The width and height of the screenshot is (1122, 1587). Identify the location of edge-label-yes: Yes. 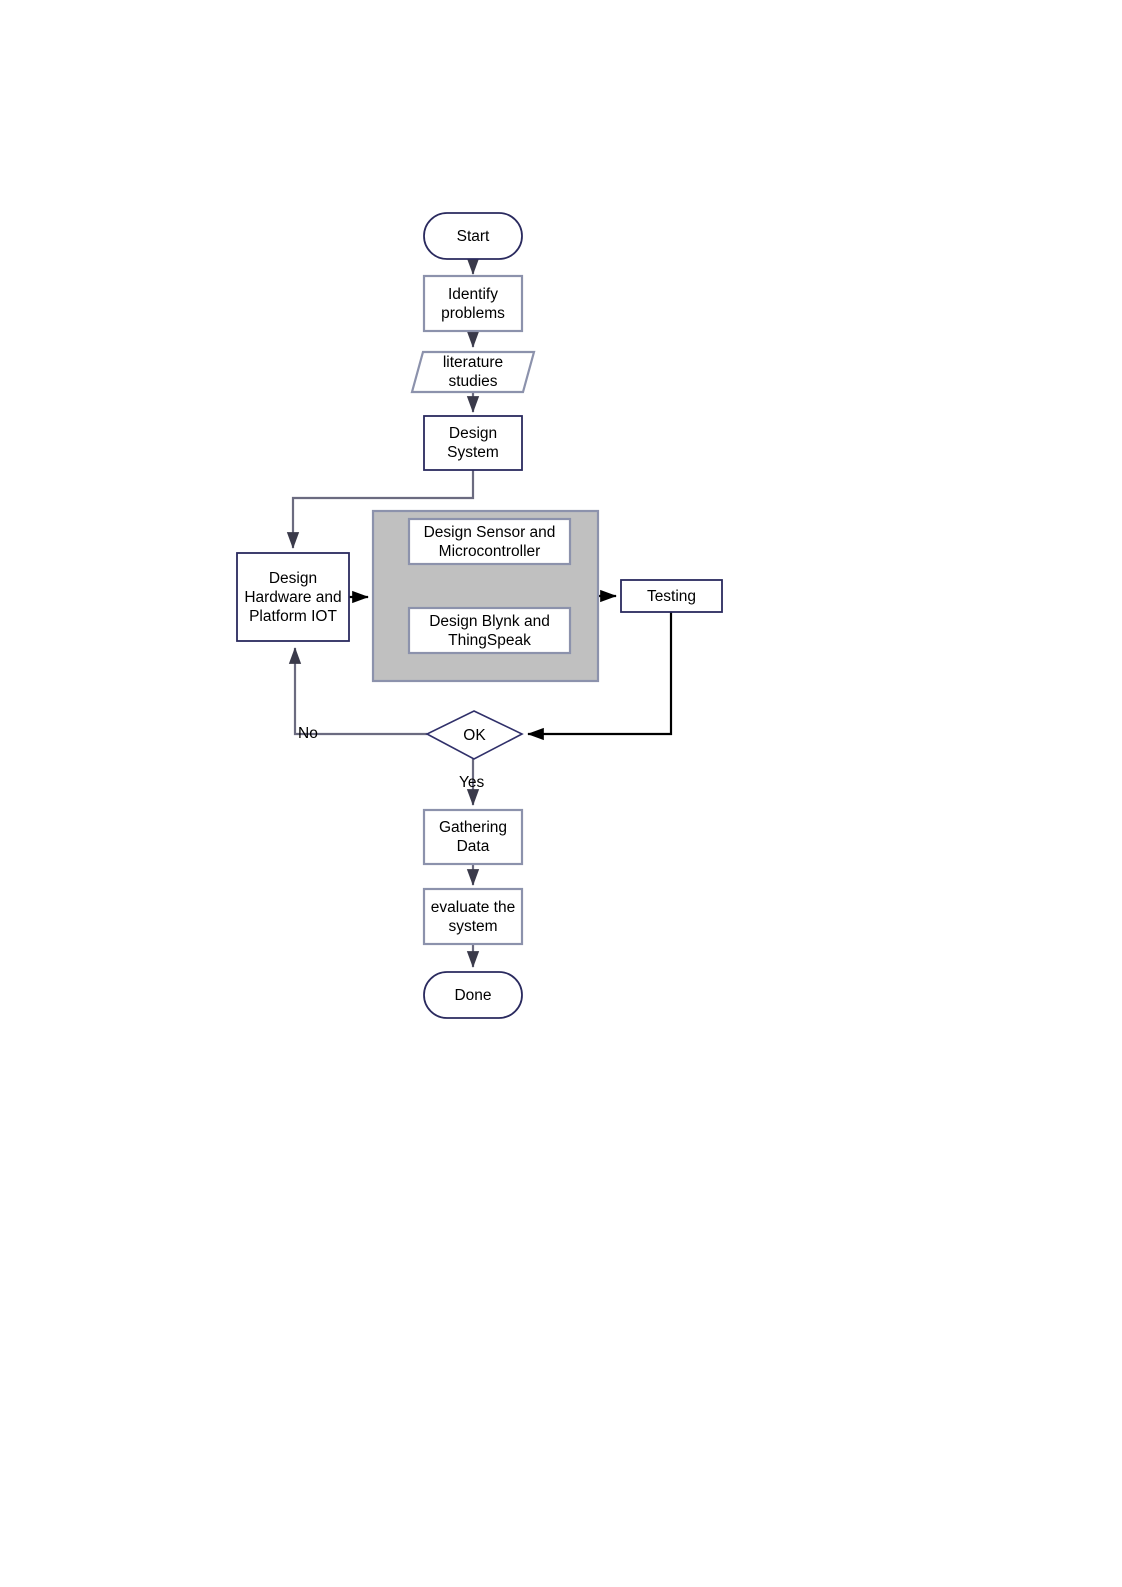
(472, 782).